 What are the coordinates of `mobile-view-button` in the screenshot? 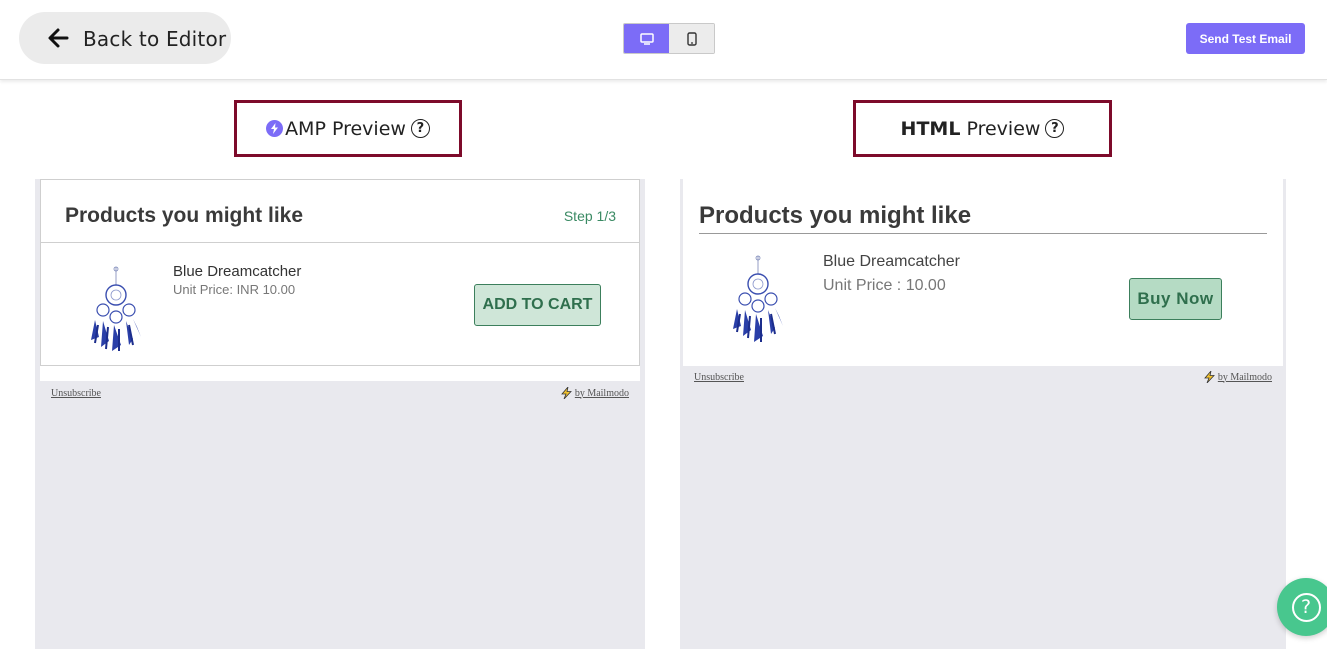 It's located at (691, 38).